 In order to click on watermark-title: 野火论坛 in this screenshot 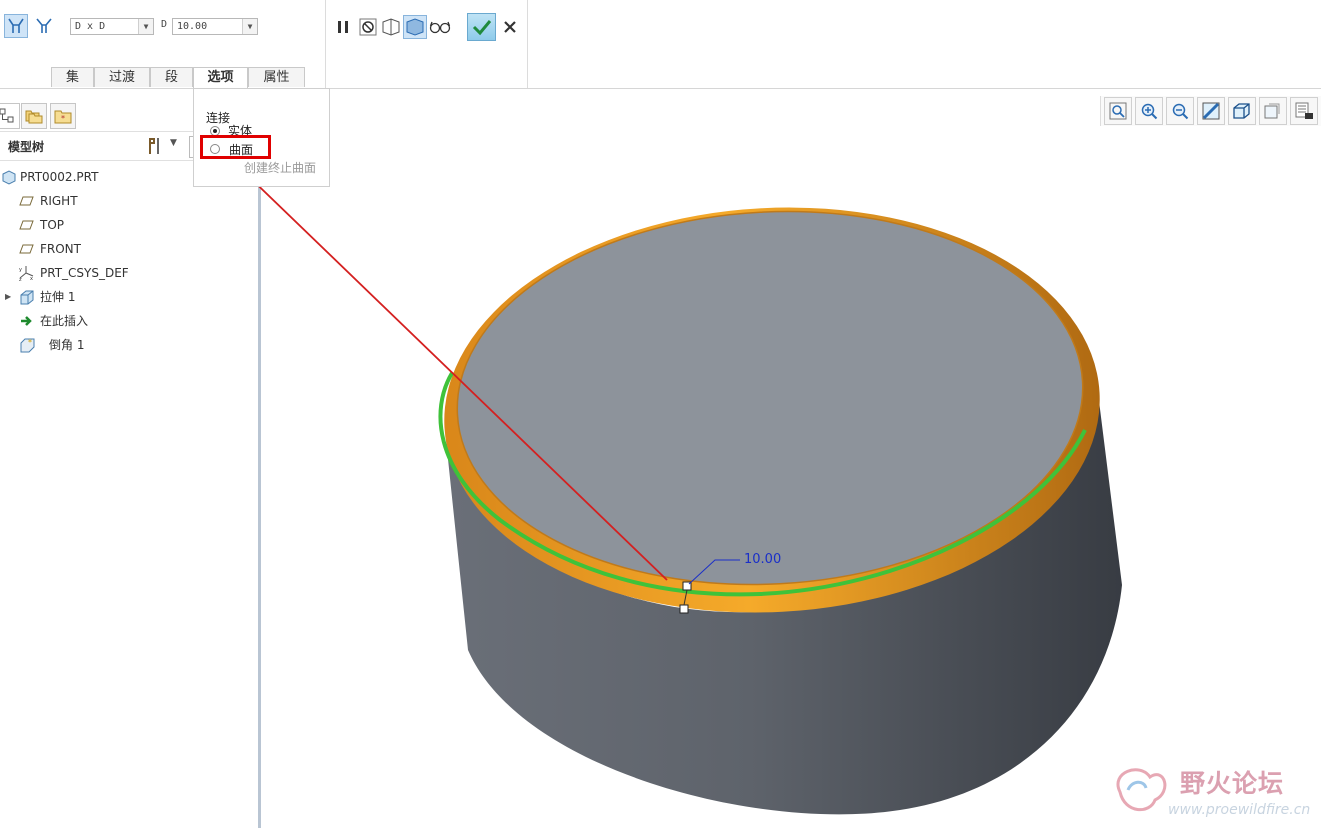, I will do `click(1232, 783)`.